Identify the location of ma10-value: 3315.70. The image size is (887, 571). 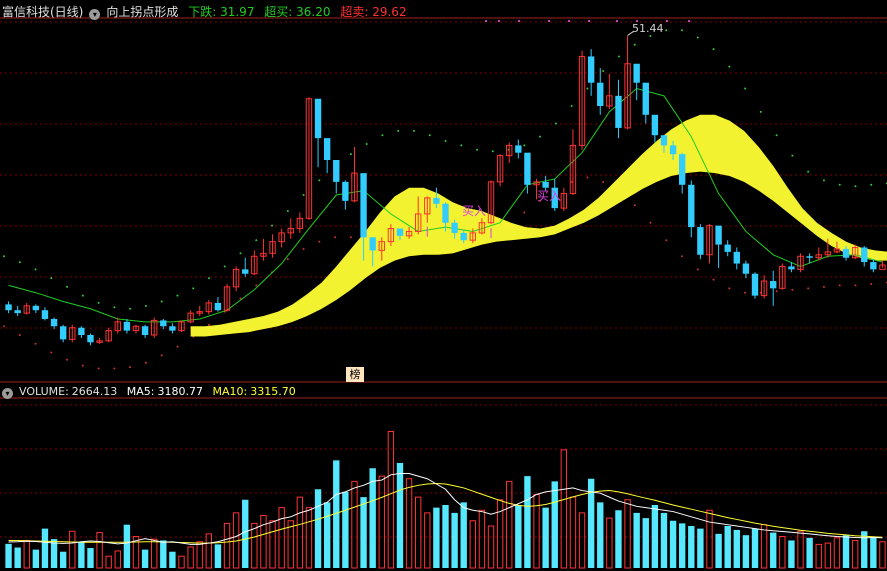
(273, 391).